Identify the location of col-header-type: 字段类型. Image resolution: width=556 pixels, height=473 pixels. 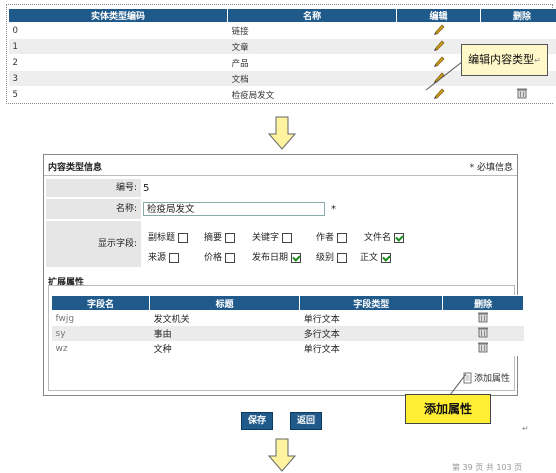
(371, 303).